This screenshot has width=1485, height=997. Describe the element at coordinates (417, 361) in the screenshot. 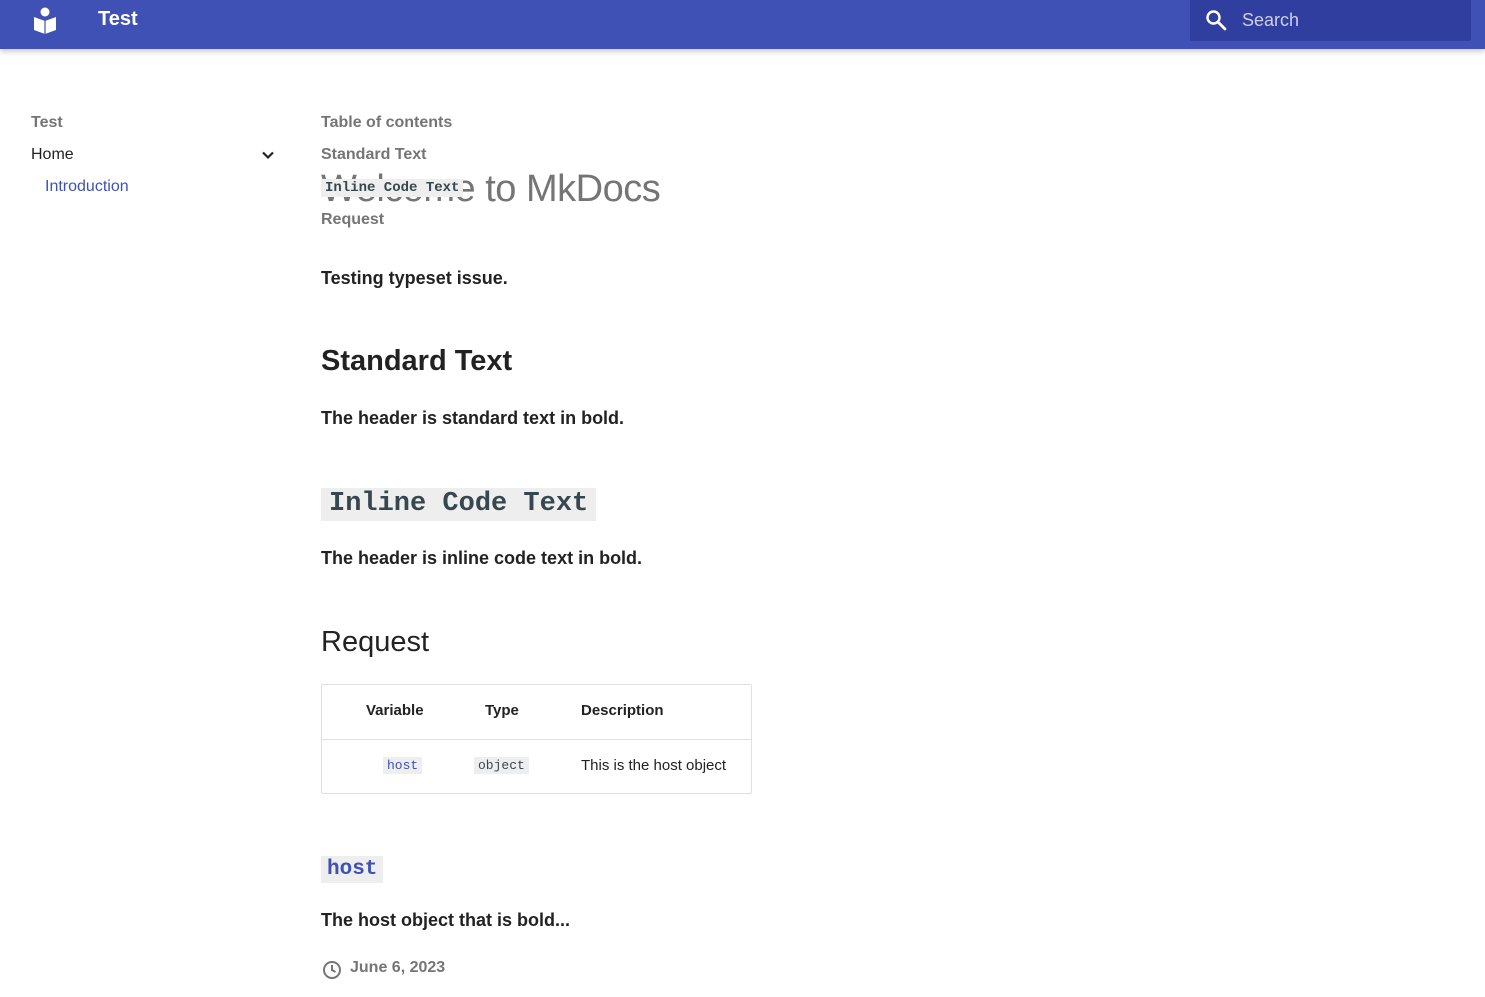

I see `heading-standard-text: Standard Text` at that location.